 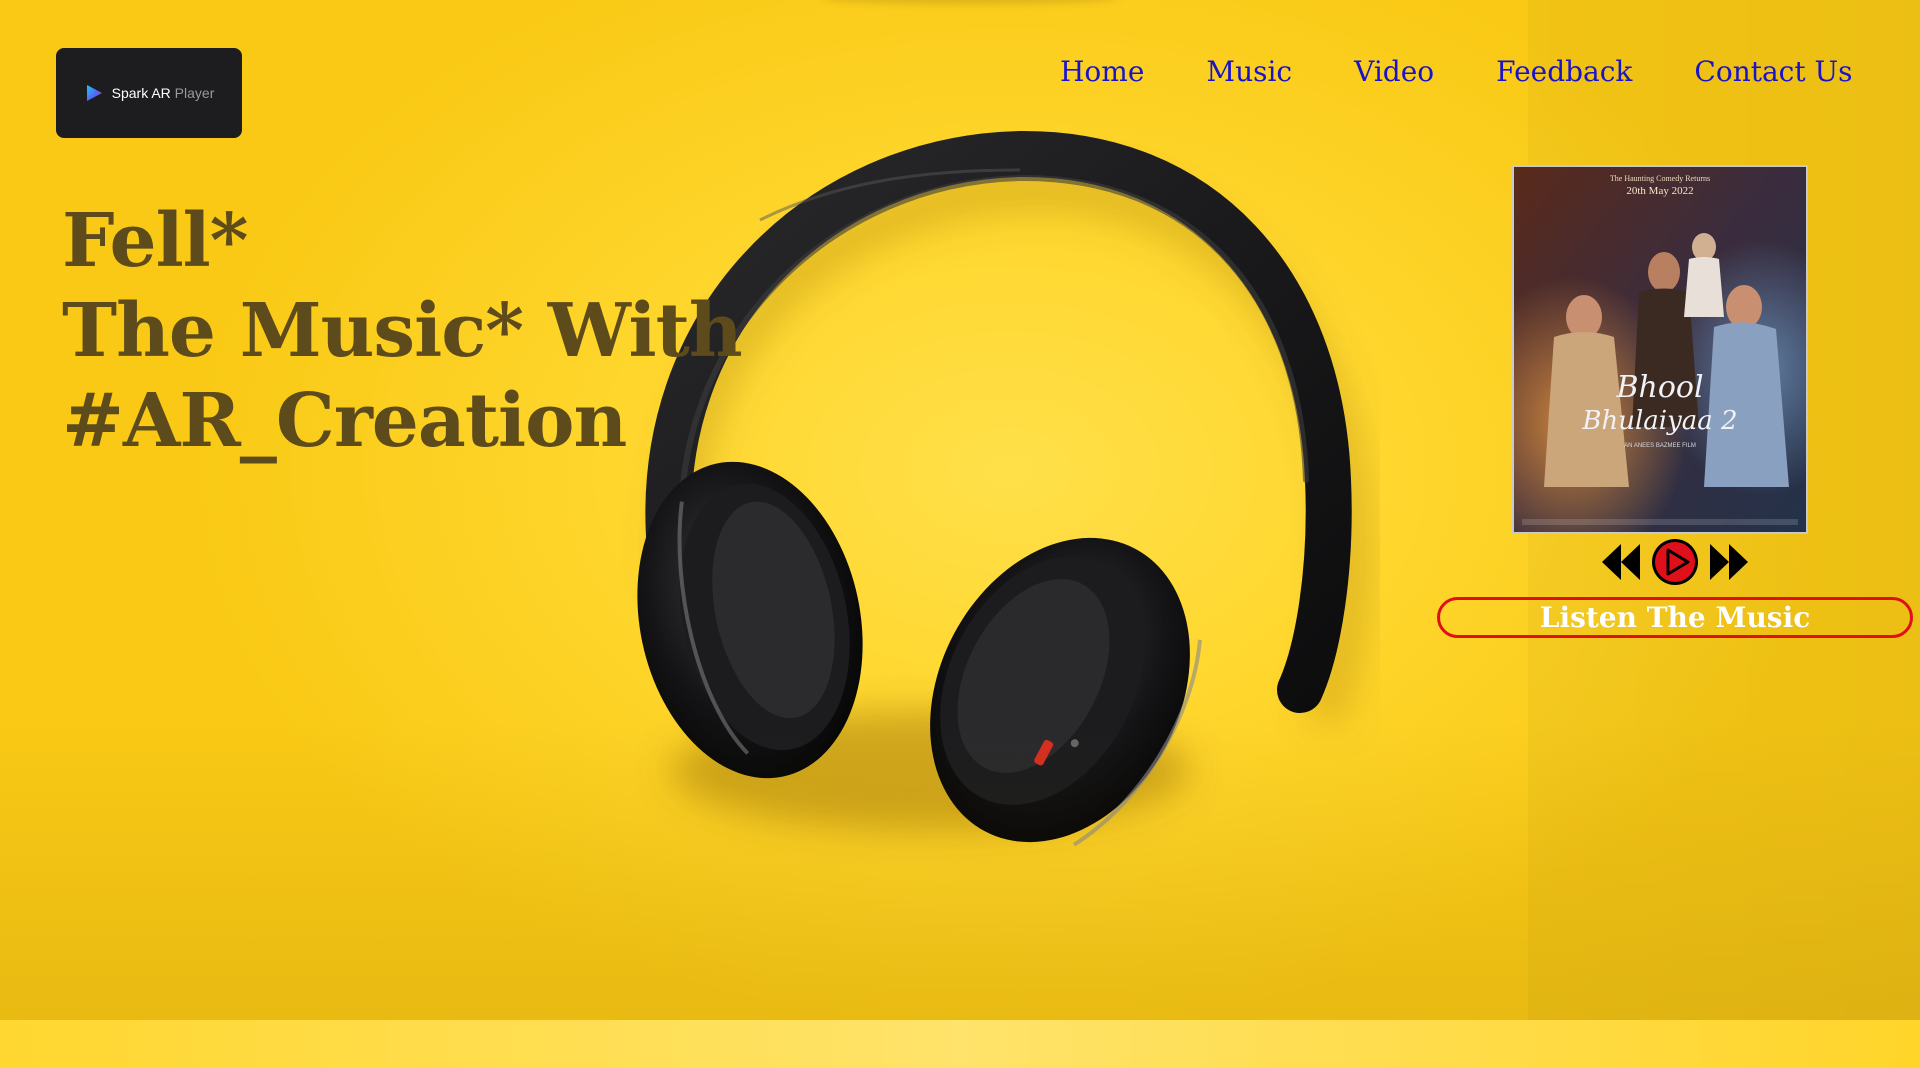 What do you see at coordinates (1773, 72) in the screenshot?
I see `nav-contact-us: Contact Us` at bounding box center [1773, 72].